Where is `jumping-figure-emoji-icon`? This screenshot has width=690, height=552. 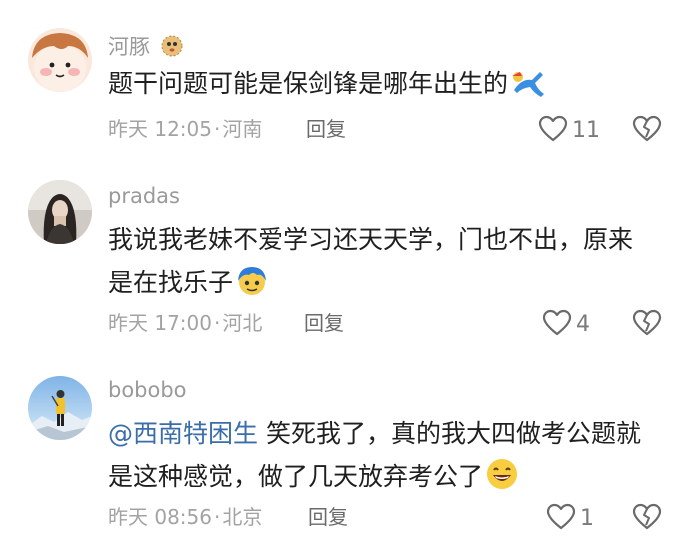 jumping-figure-emoji-icon is located at coordinates (528, 89).